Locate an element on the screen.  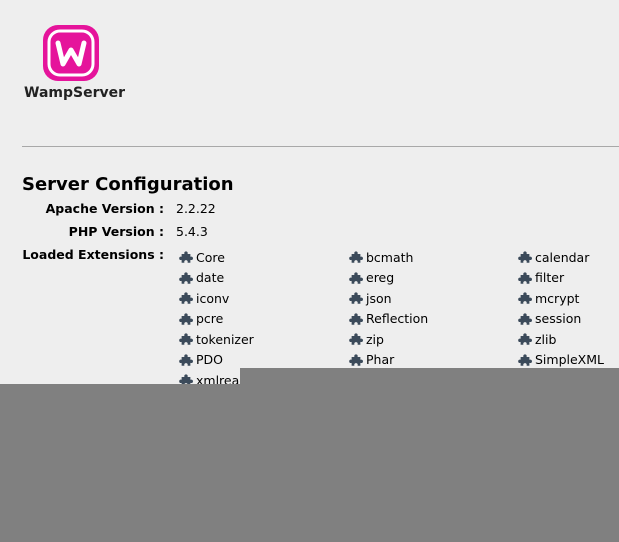
extension-name: iconv is located at coordinates (213, 298).